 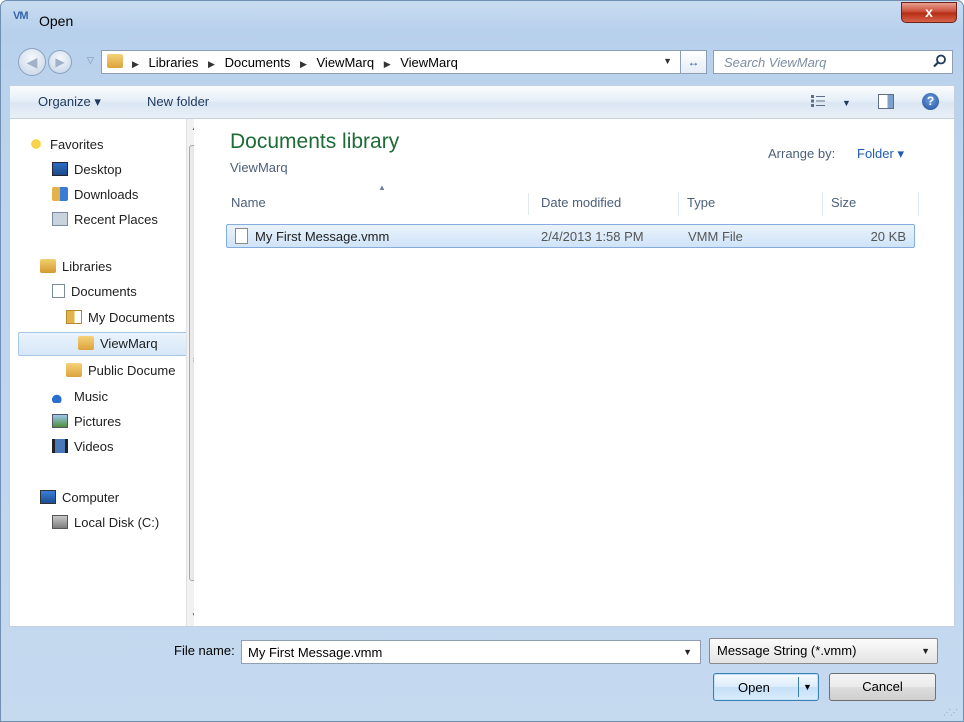 I want to click on nav-item-viewmarq: ViewMarq, so click(x=118, y=344).